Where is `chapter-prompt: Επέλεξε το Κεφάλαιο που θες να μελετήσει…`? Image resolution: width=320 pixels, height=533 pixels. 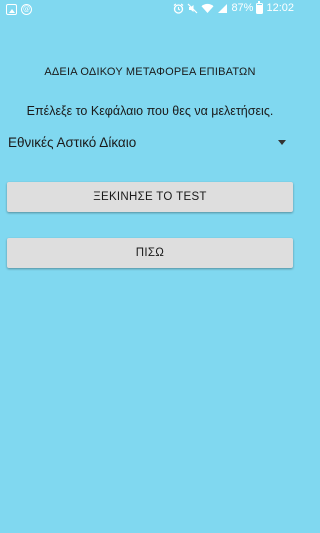 chapter-prompt: Επέλεξε το Κεφάλαιο που θες να μελετήσει… is located at coordinates (150, 111).